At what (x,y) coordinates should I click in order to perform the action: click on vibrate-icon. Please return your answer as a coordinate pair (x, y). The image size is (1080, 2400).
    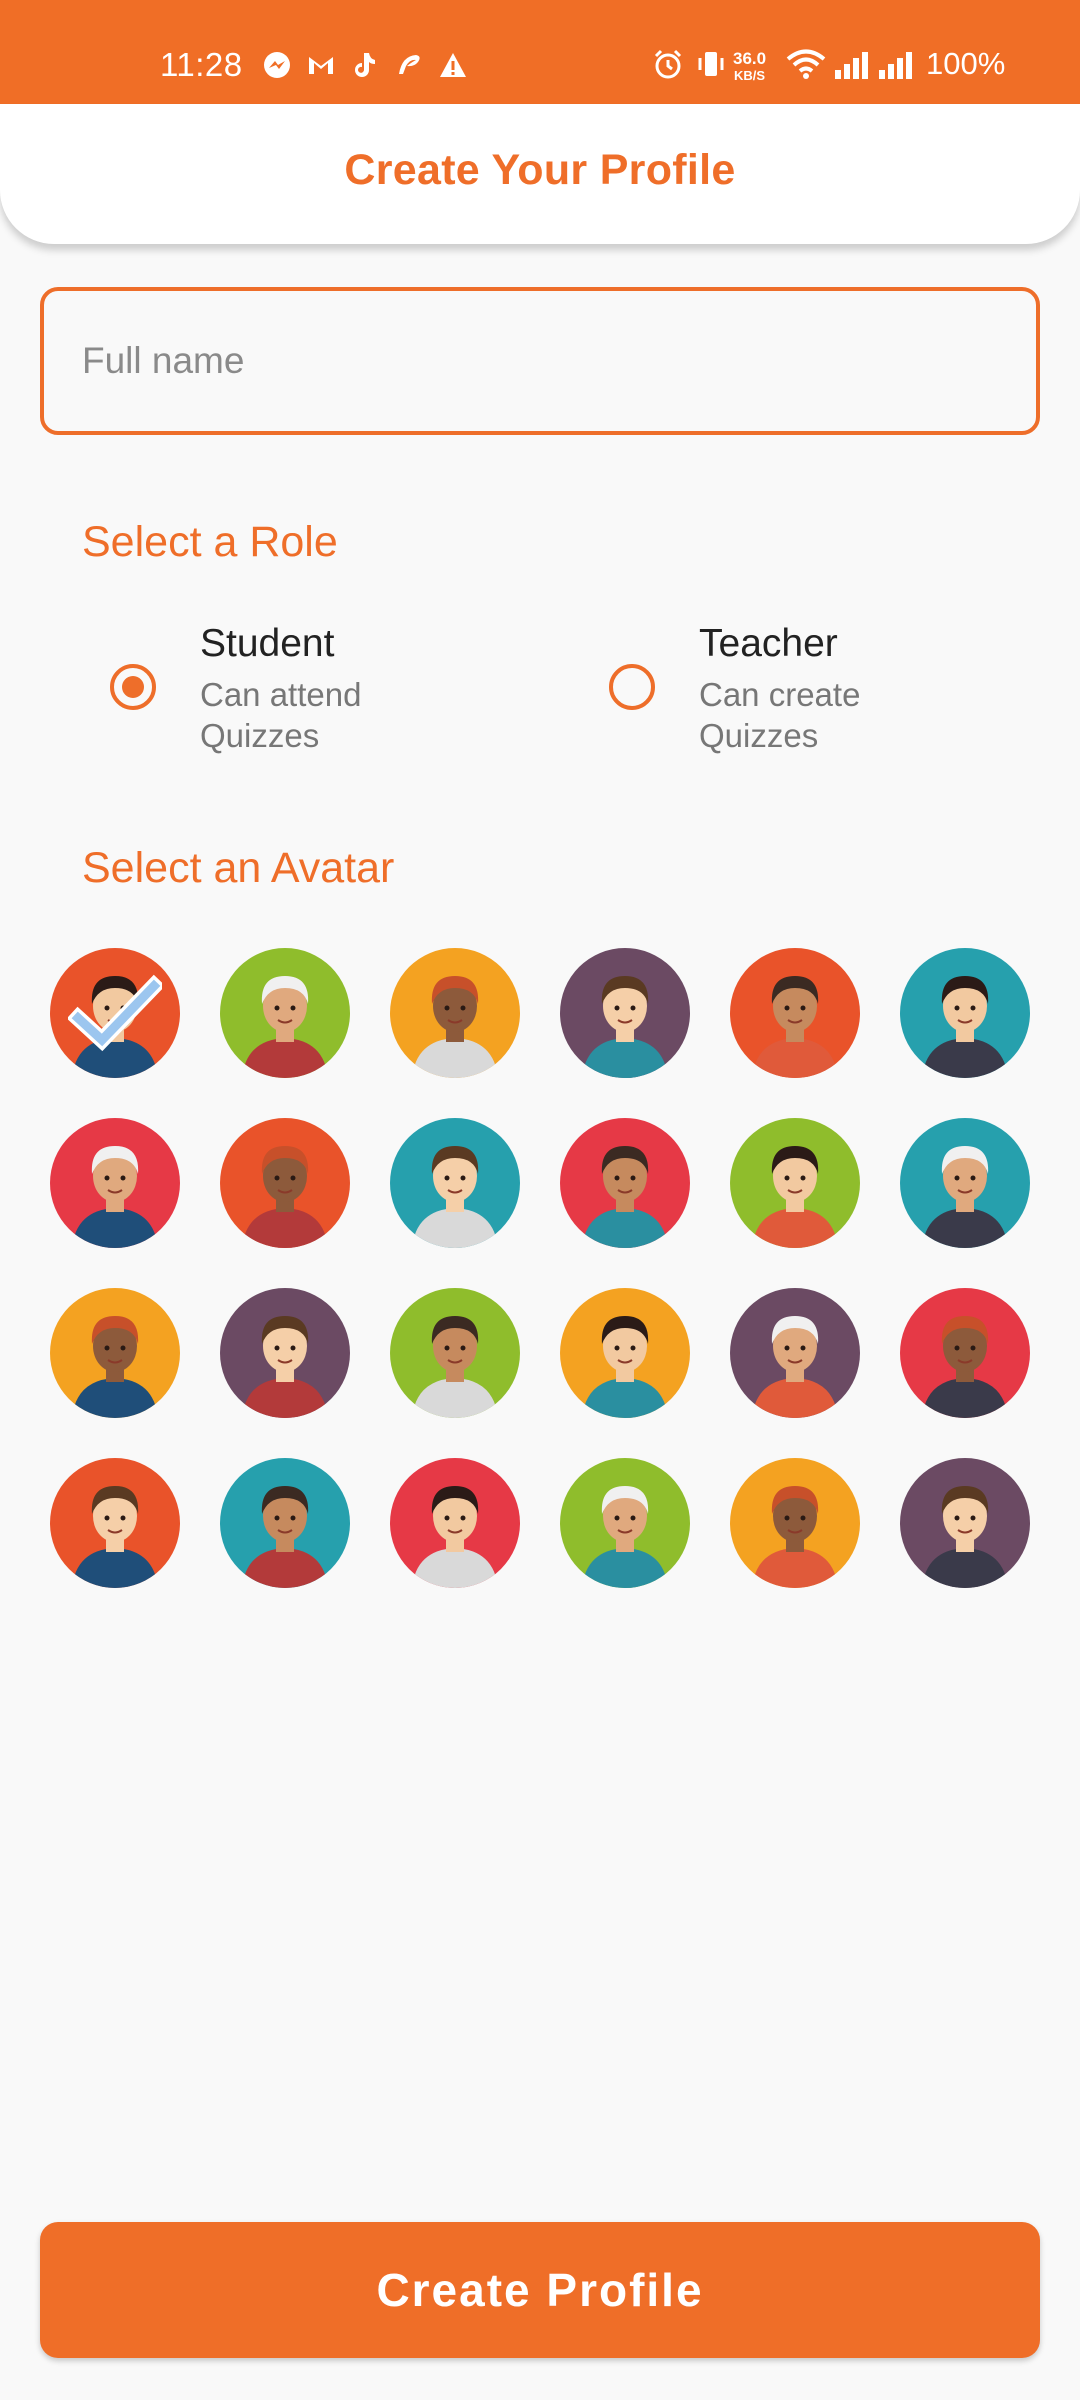
    Looking at the image, I should click on (711, 66).